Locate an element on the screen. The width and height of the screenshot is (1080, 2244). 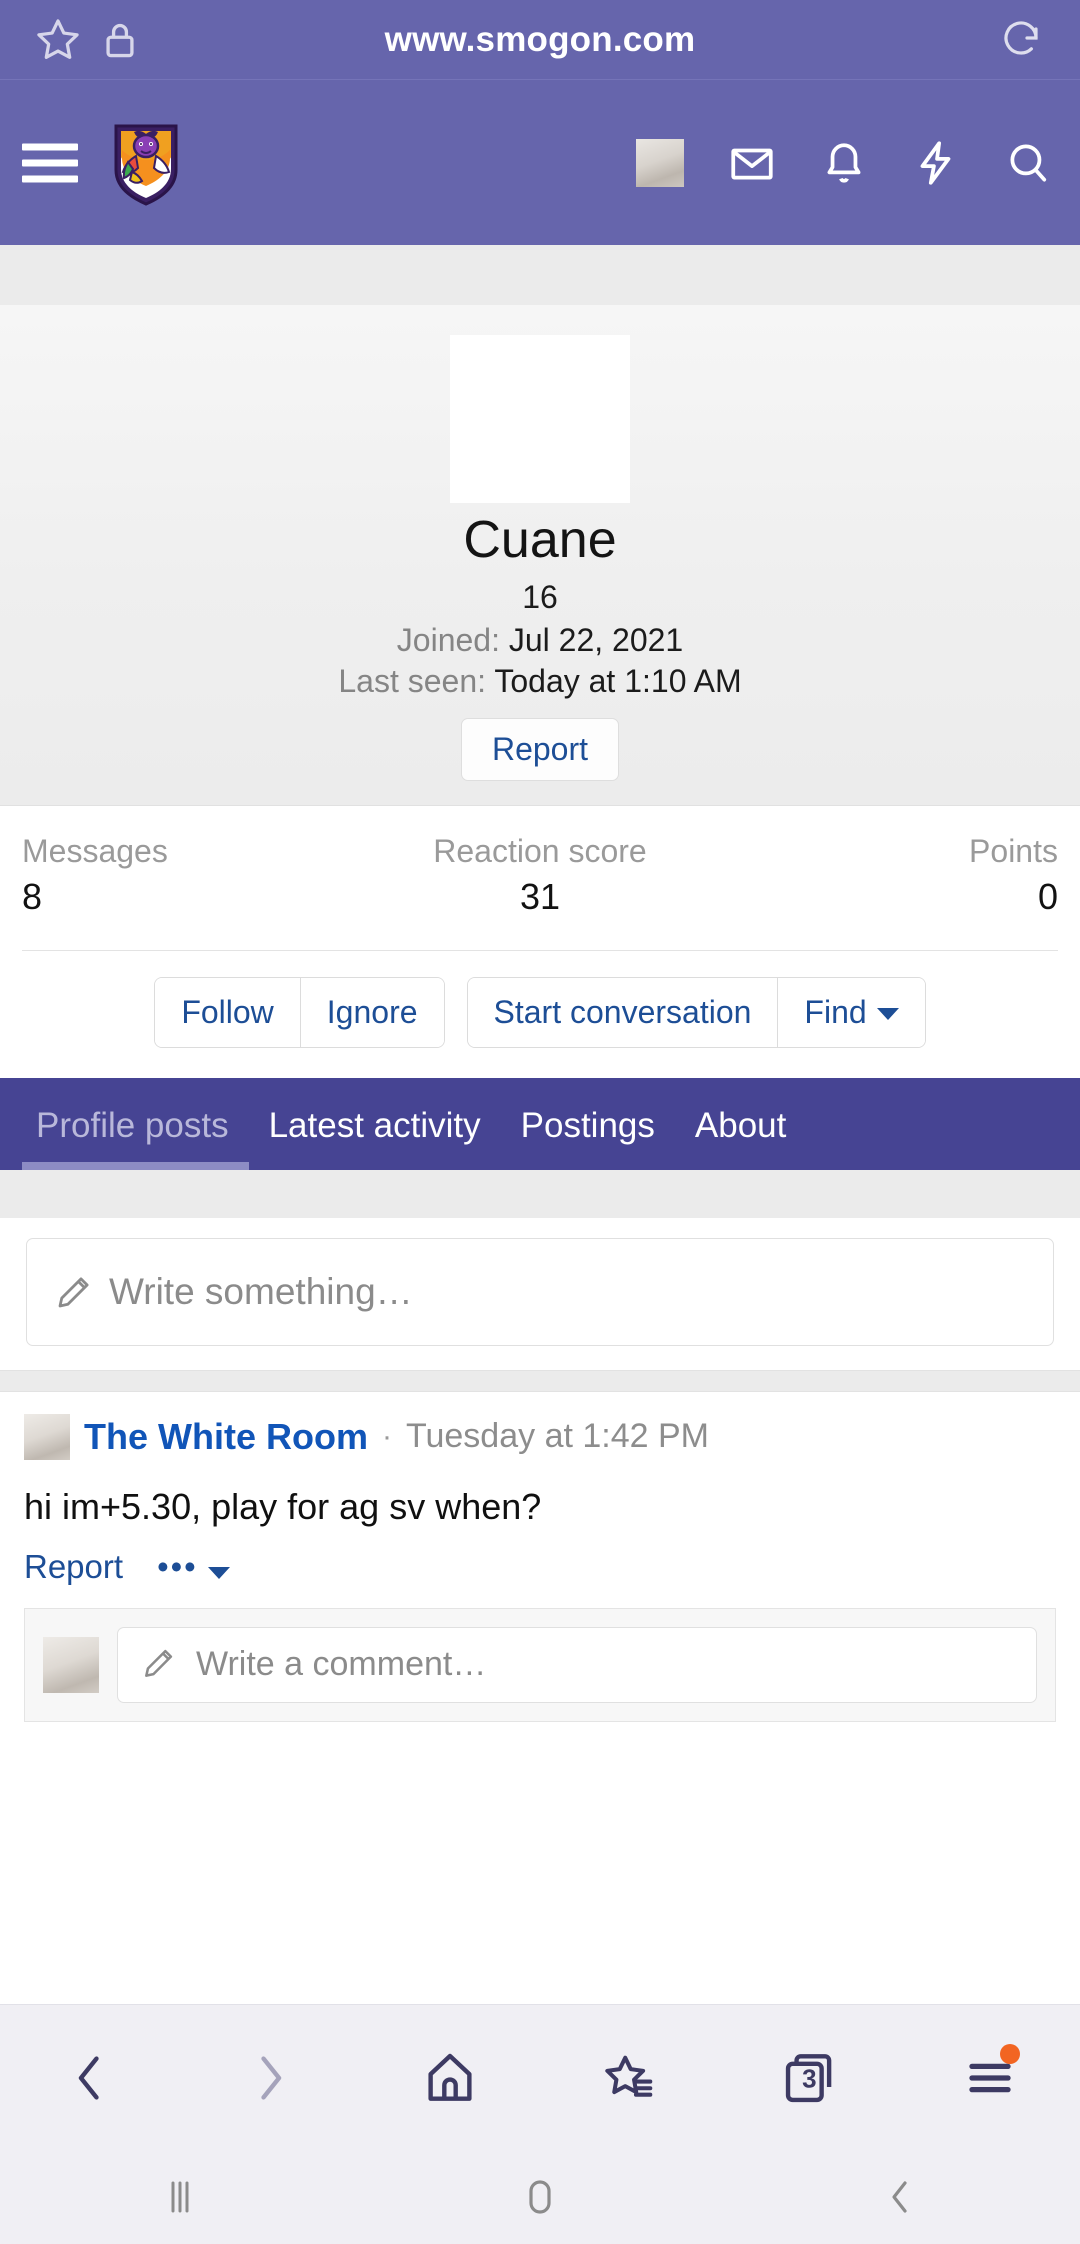
hamburger-menu-icon is located at coordinates (50, 162).